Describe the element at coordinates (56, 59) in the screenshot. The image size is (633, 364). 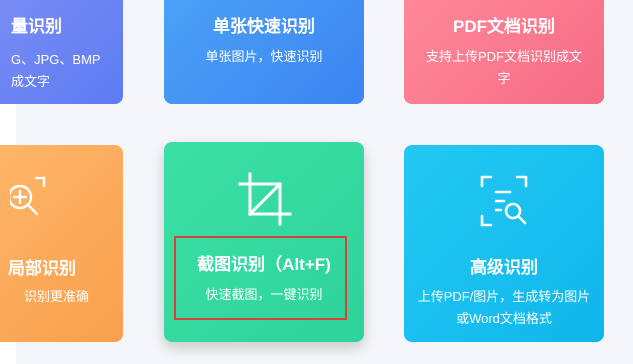
I see `card-description-line: G、JPG、BMP` at that location.